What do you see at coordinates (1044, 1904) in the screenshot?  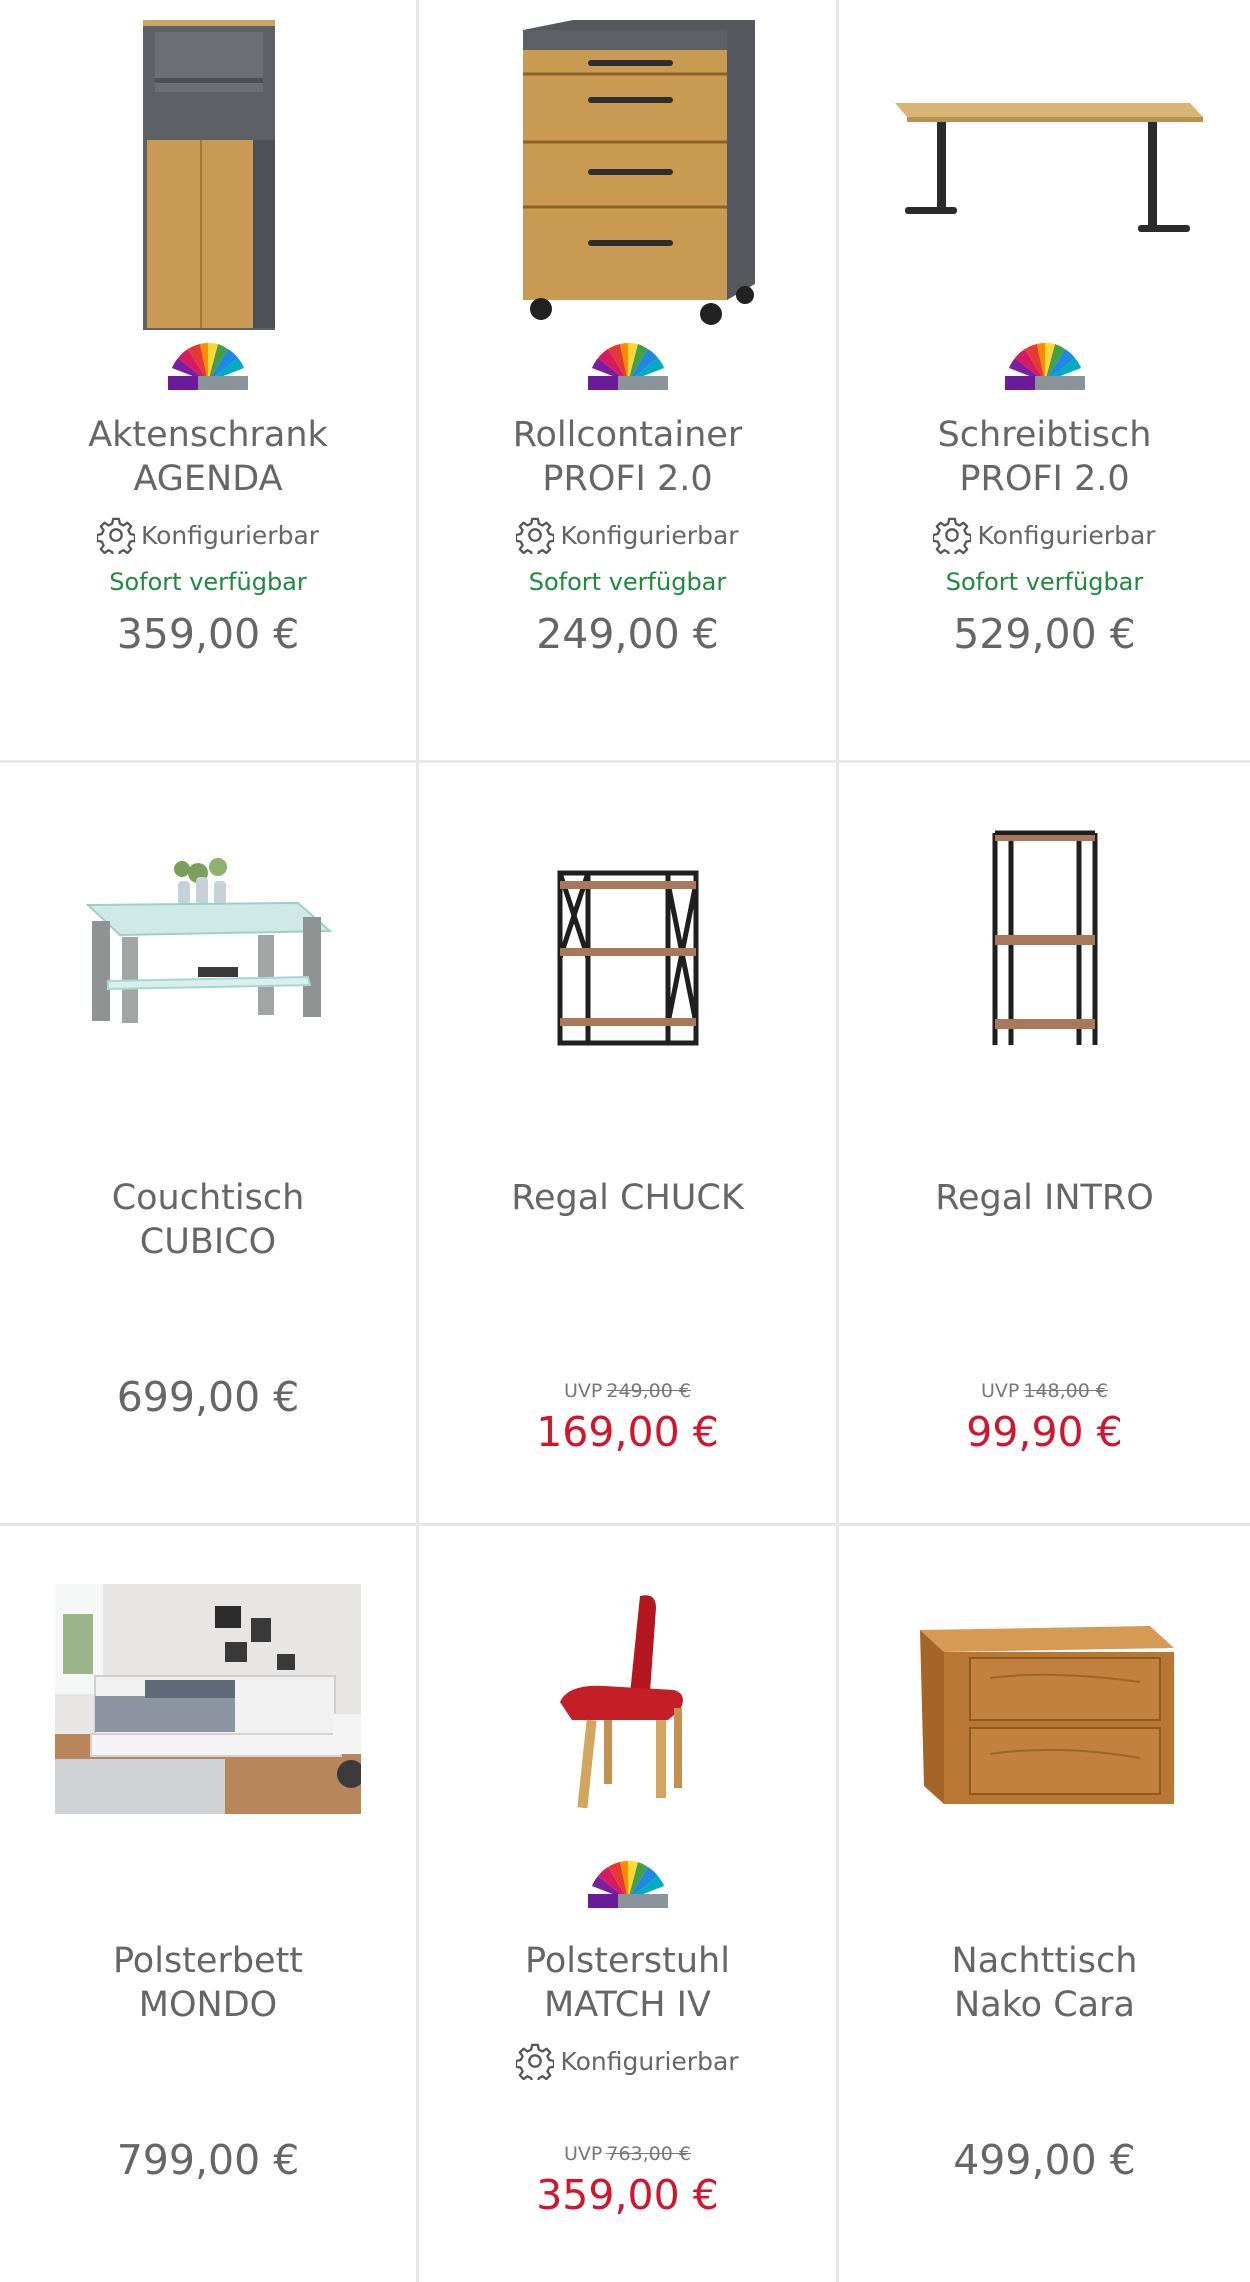 I see `product-card: Nachttisch Nako Cara 499,00 €` at bounding box center [1044, 1904].